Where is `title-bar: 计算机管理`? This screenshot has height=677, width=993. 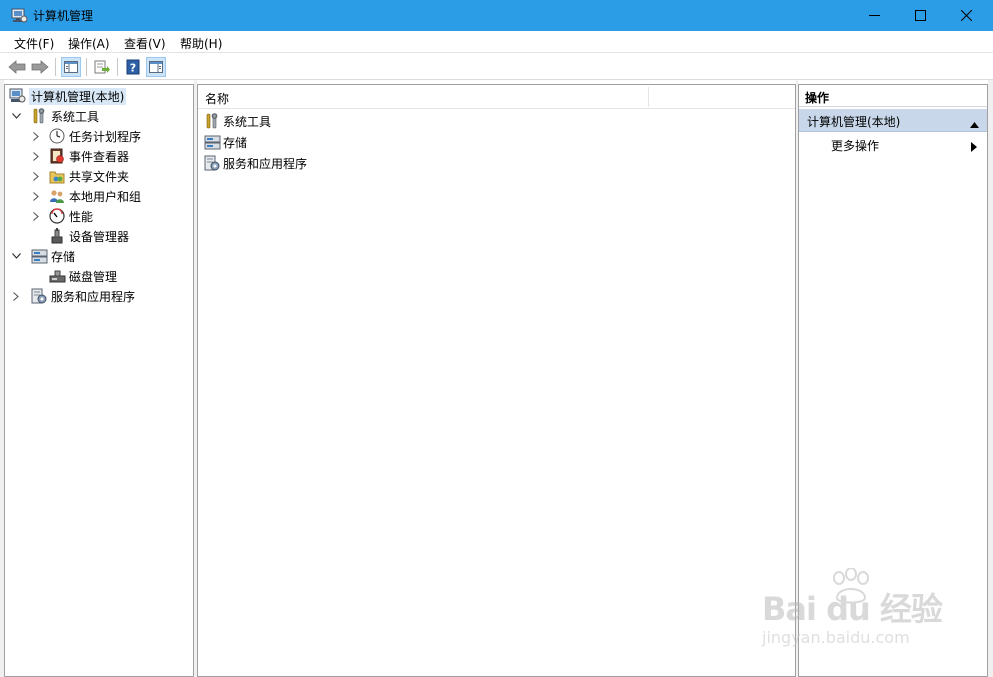 title-bar: 计算机管理 is located at coordinates (496, 15).